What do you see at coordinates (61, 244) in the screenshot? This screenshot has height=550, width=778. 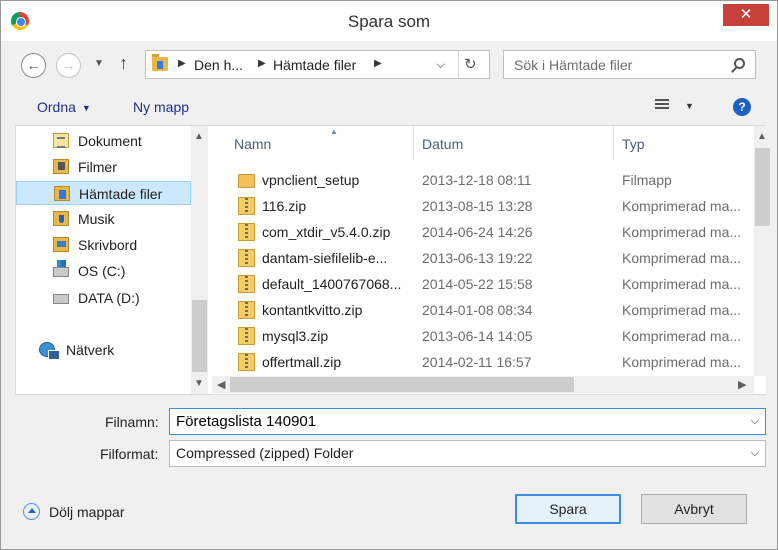 I see `desktop-icon` at bounding box center [61, 244].